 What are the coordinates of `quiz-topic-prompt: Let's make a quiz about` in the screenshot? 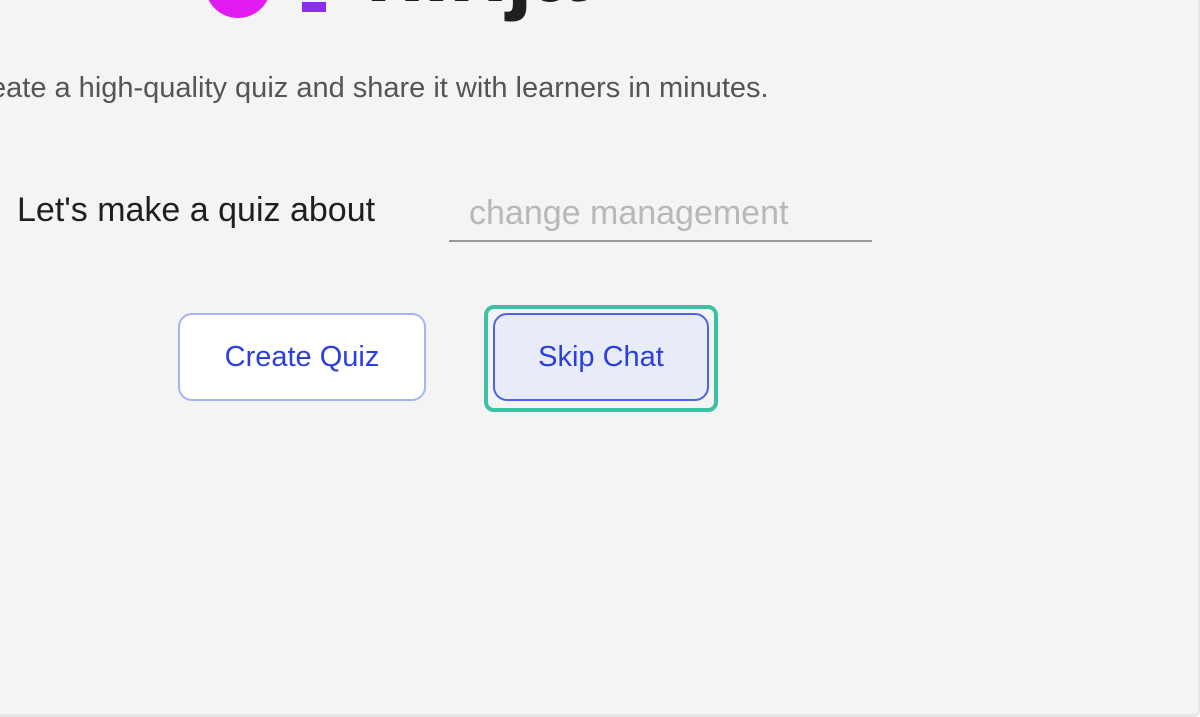 It's located at (457, 215).